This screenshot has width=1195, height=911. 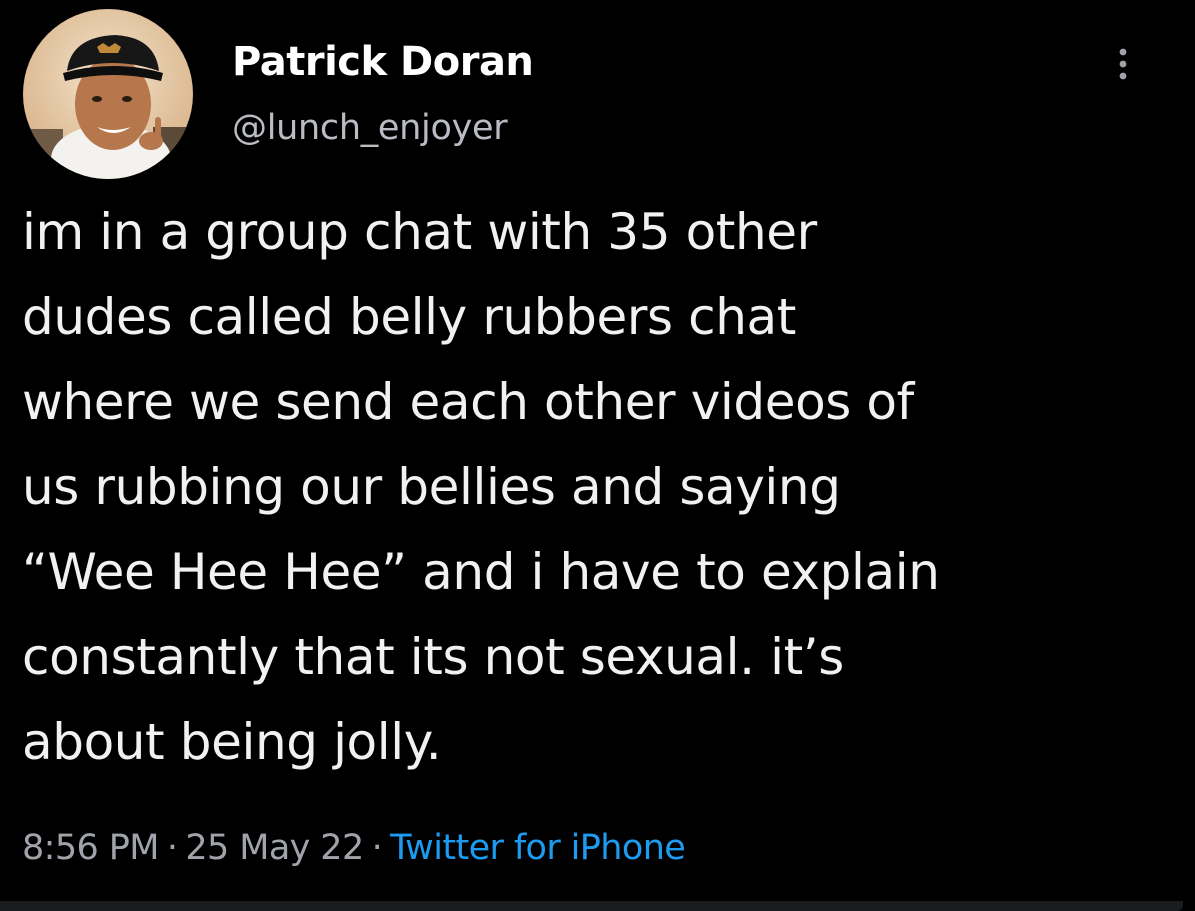 I want to click on card-bottom-edge, so click(x=591, y=906).